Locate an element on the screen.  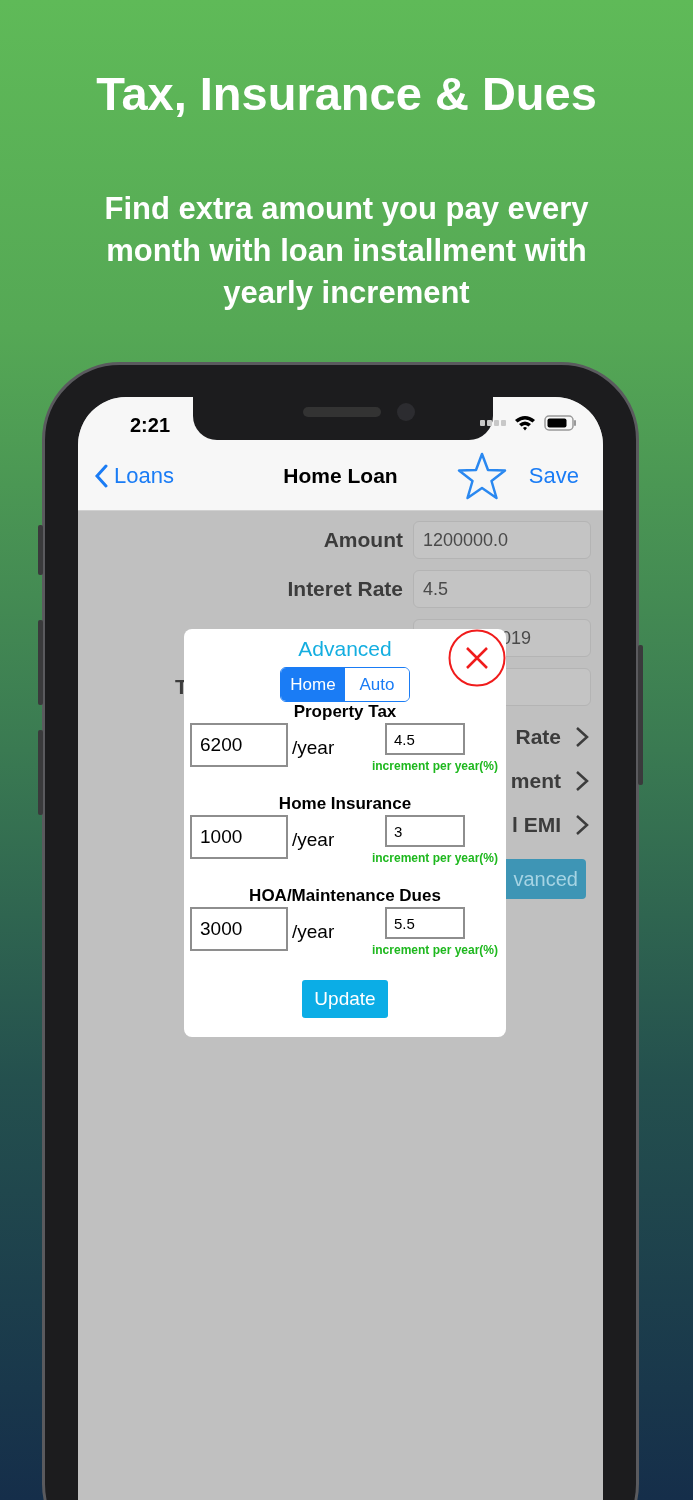
increment-input: 5.5 is located at coordinates (425, 923).